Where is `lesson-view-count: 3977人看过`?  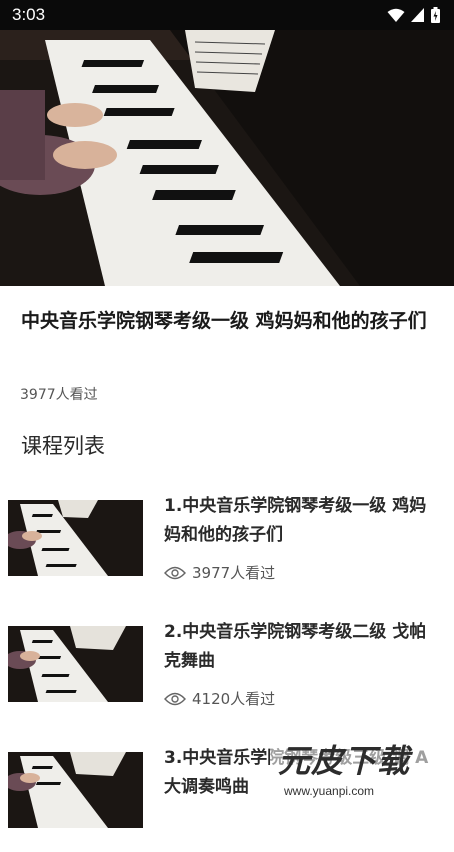 lesson-view-count: 3977人看过 is located at coordinates (234, 573).